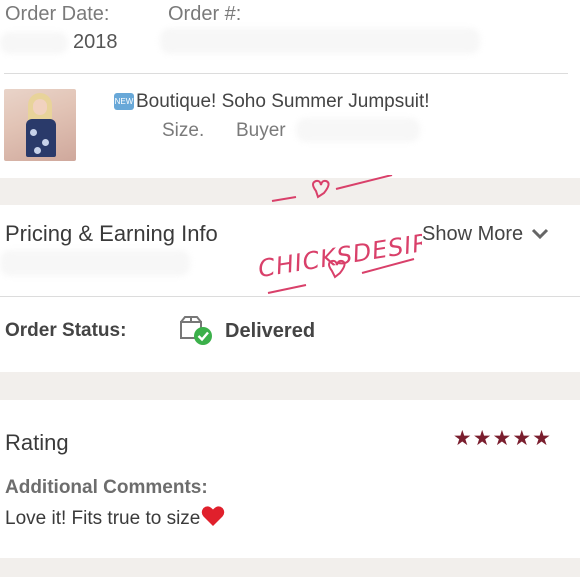  I want to click on show-more-button: Show More, so click(485, 234).